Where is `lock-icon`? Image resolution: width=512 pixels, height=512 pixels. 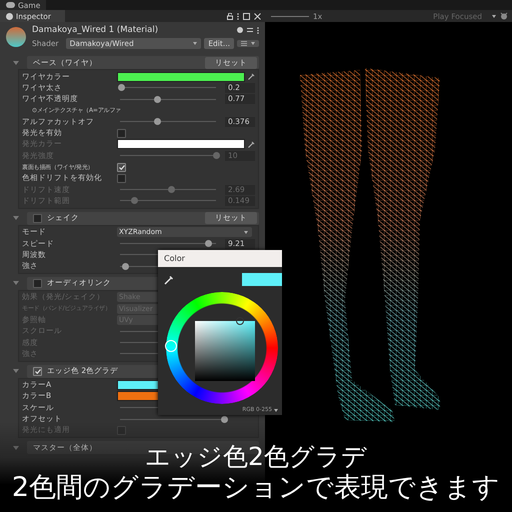 lock-icon is located at coordinates (230, 16).